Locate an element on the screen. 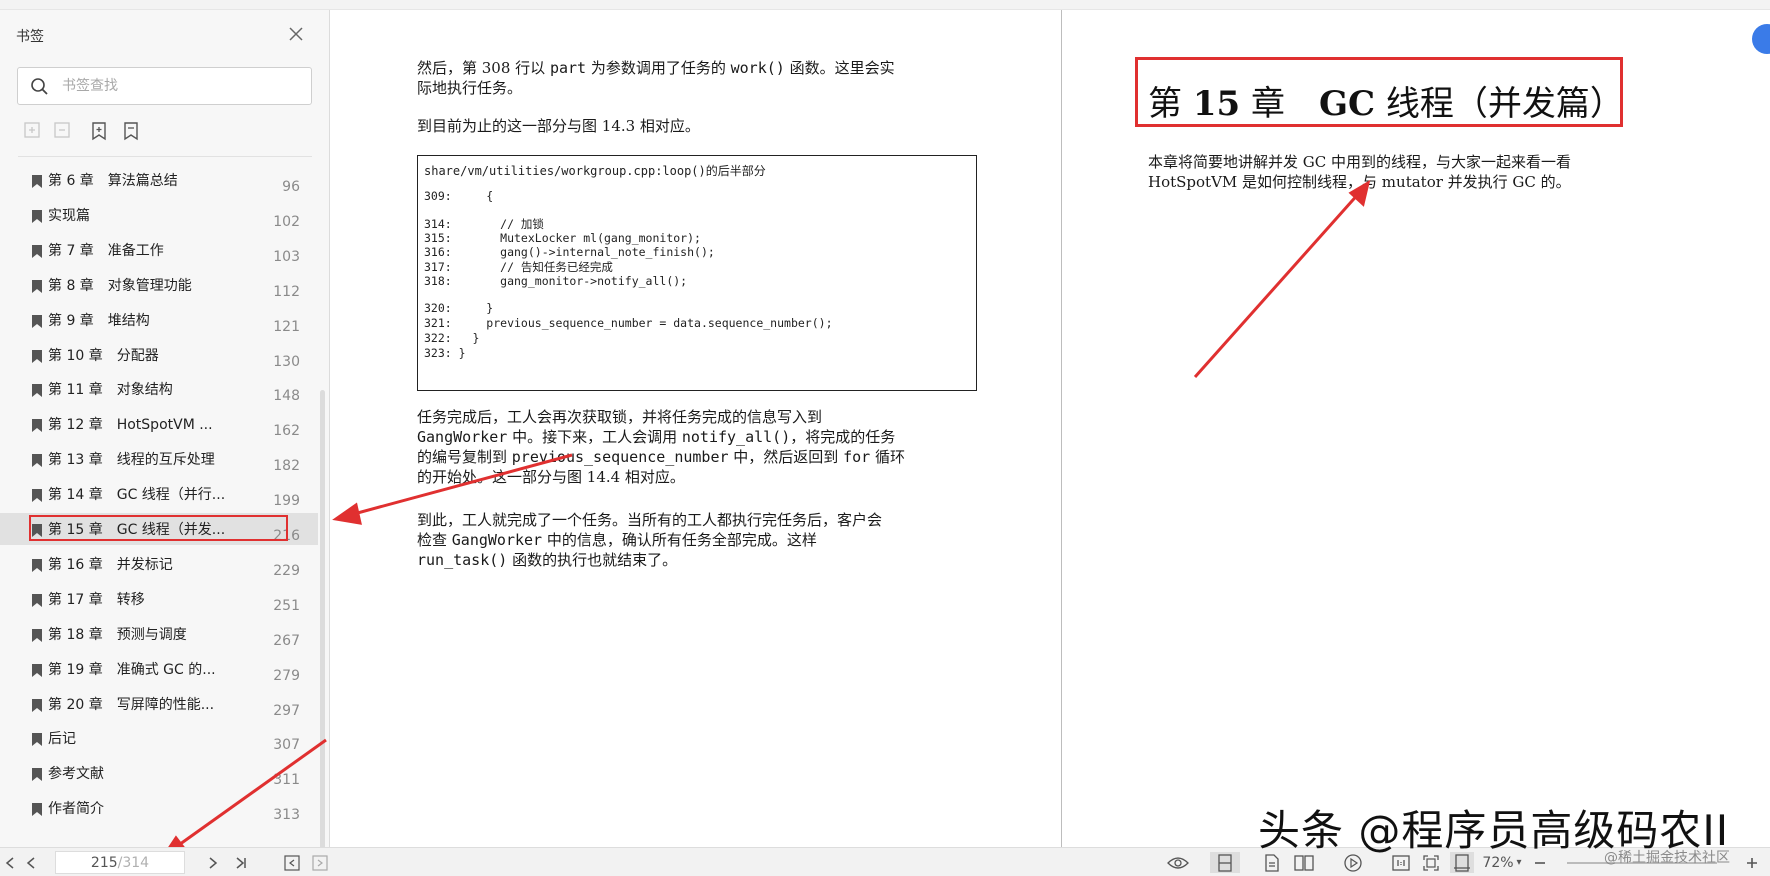  bookmark-item: 参考文献 311 is located at coordinates (159, 773).